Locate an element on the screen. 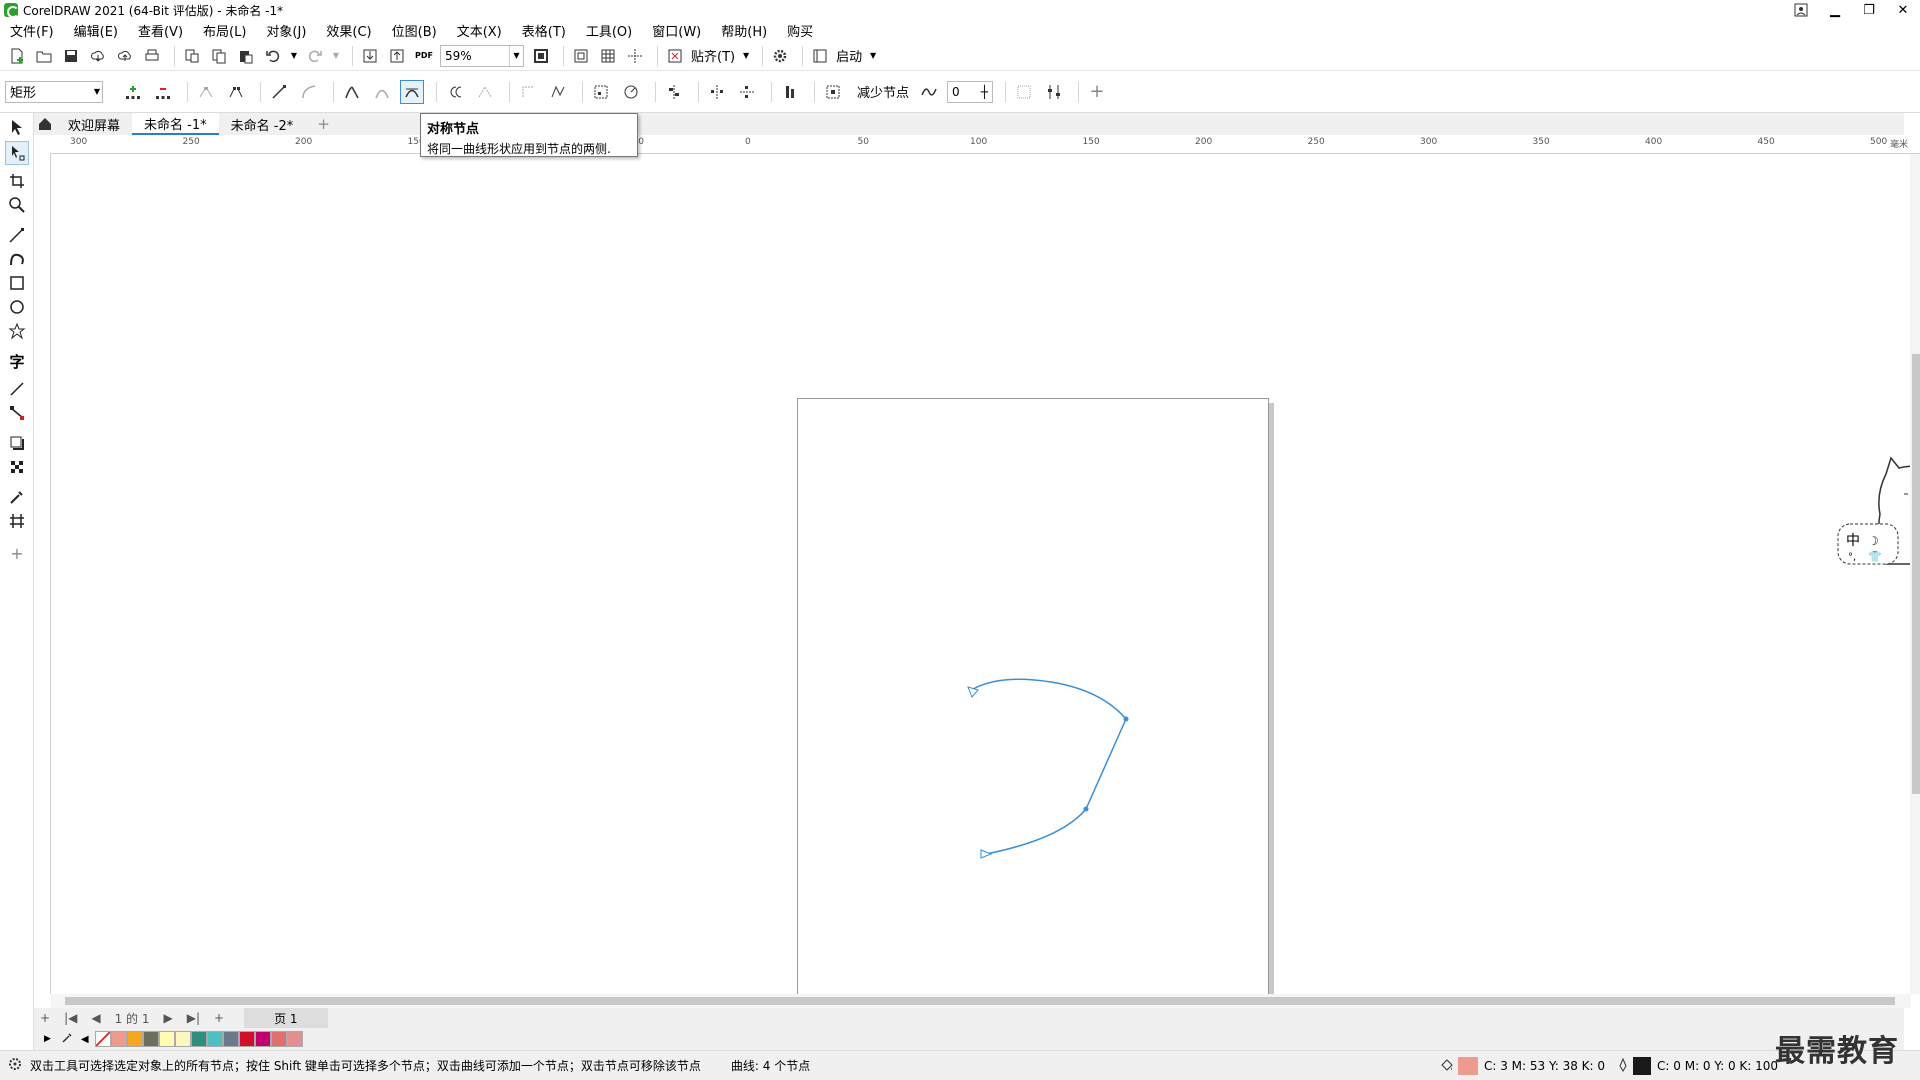  tab-document-2: 未命名 -2* is located at coordinates (262, 124).